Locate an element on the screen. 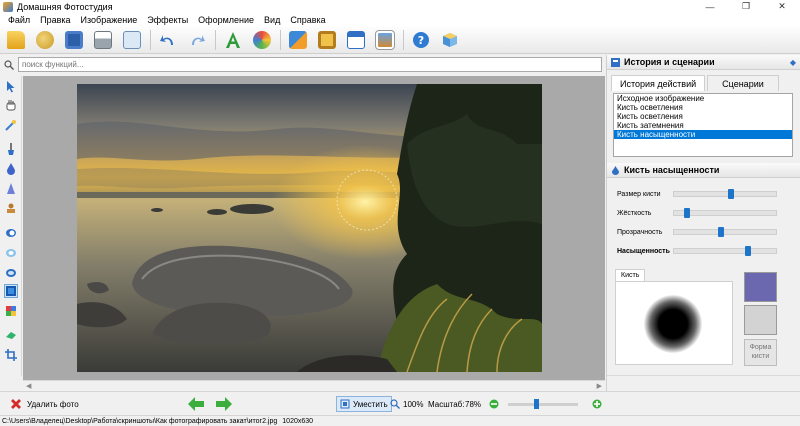  menu-view: Вид is located at coordinates (272, 20).